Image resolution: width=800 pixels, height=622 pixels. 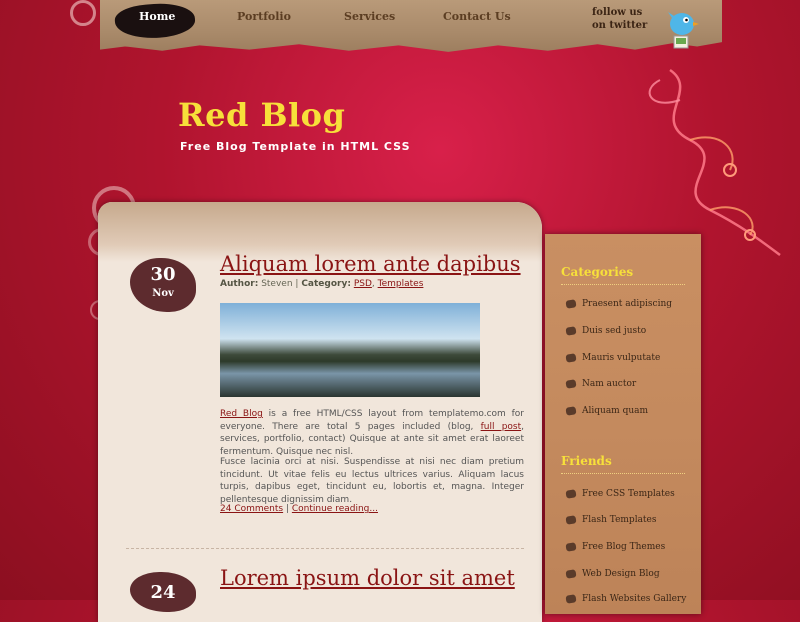 I want to click on sidebar-category-item: Nam auctor, so click(x=600, y=383).